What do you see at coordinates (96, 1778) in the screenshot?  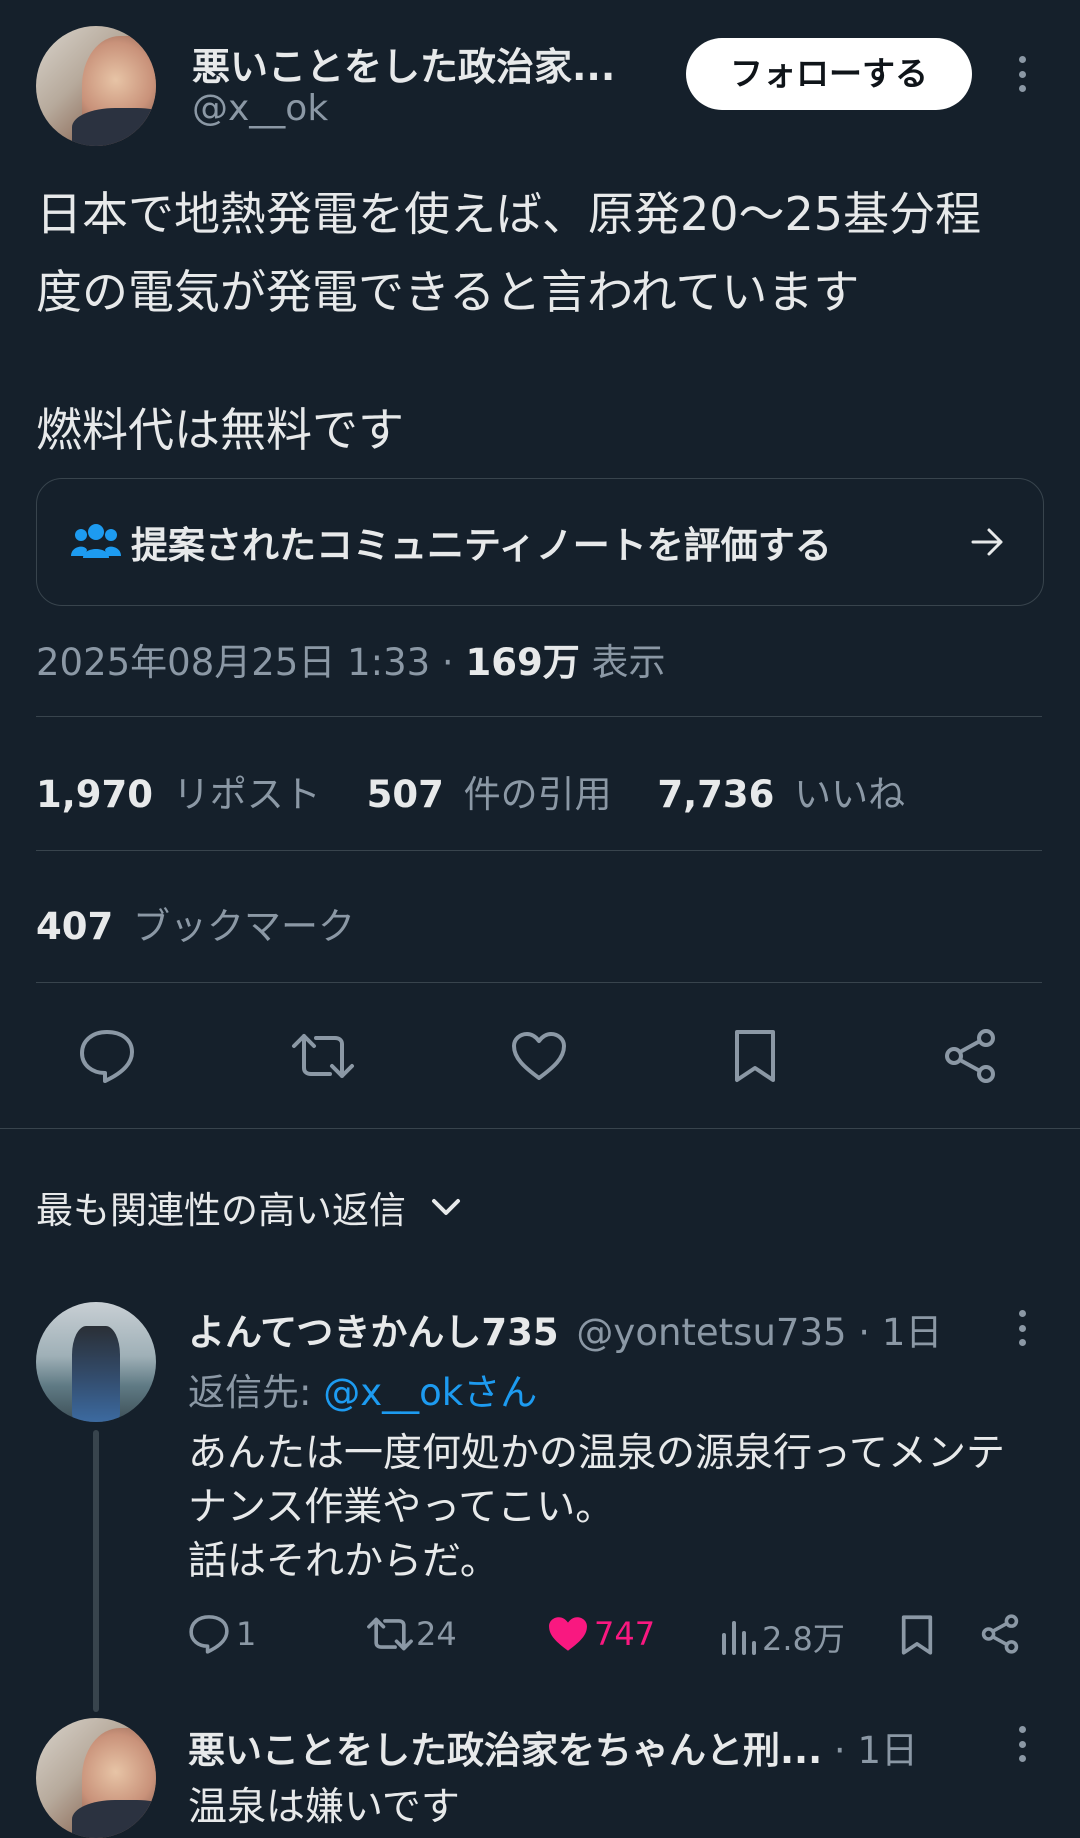 I see `reply2-avatar` at bounding box center [96, 1778].